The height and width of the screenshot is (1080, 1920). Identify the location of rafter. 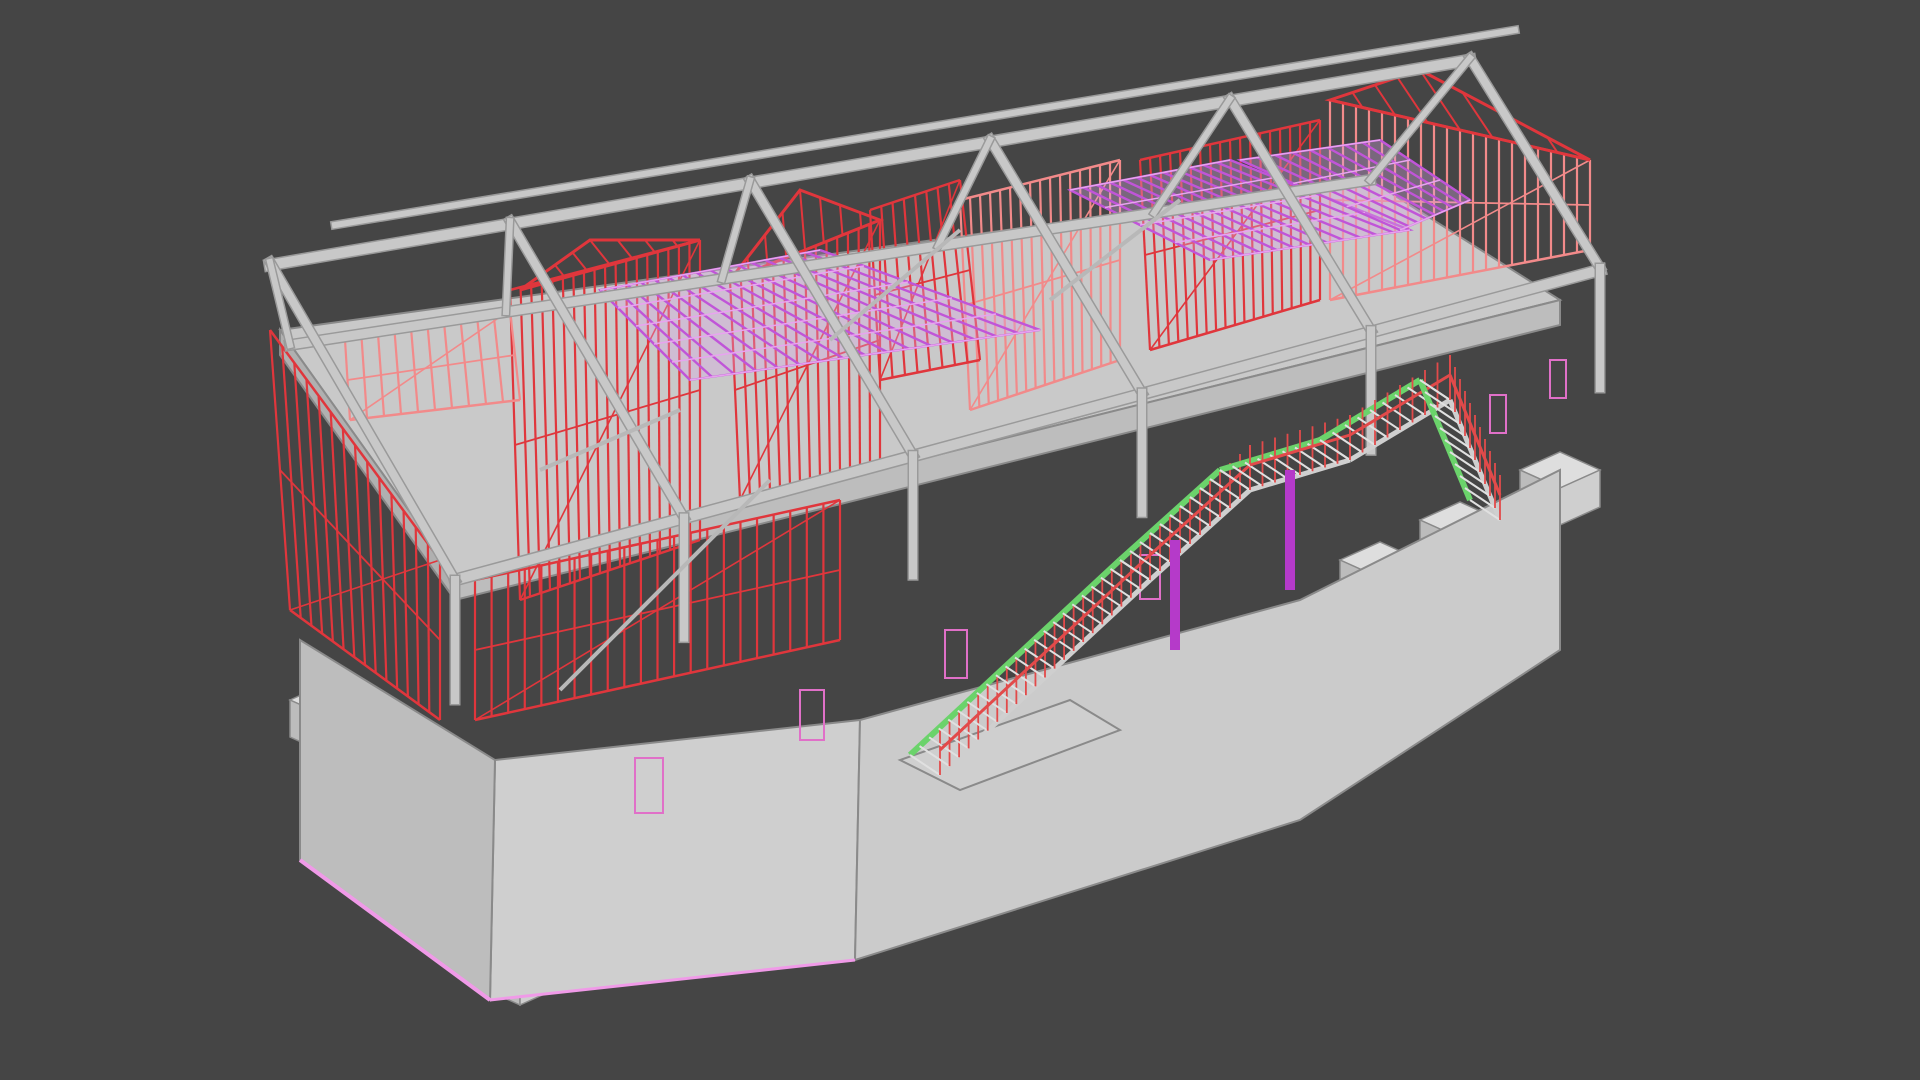
(1535, 163).